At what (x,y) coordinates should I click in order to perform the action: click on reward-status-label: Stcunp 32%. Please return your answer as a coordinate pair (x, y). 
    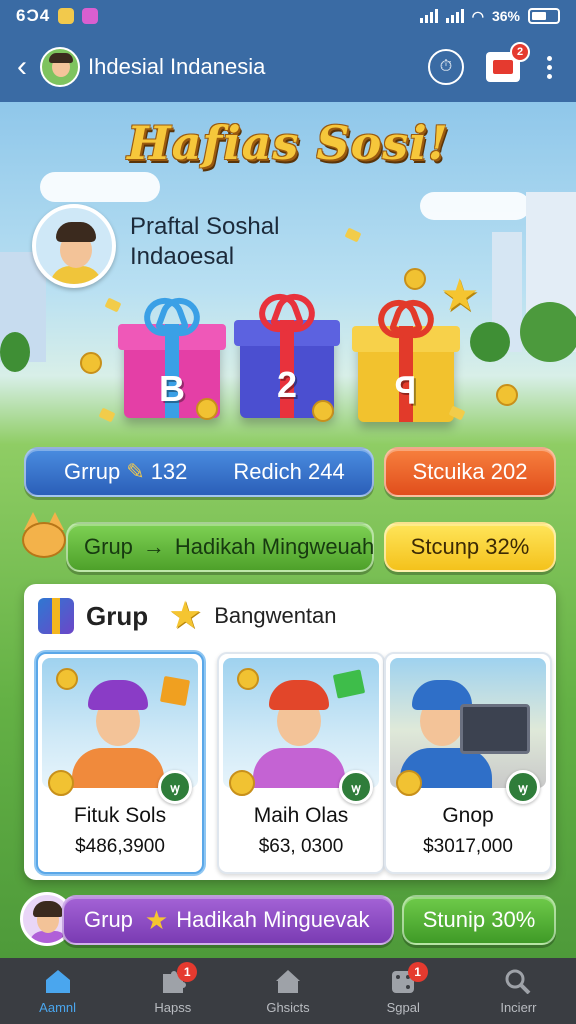
    Looking at the image, I should click on (470, 546).